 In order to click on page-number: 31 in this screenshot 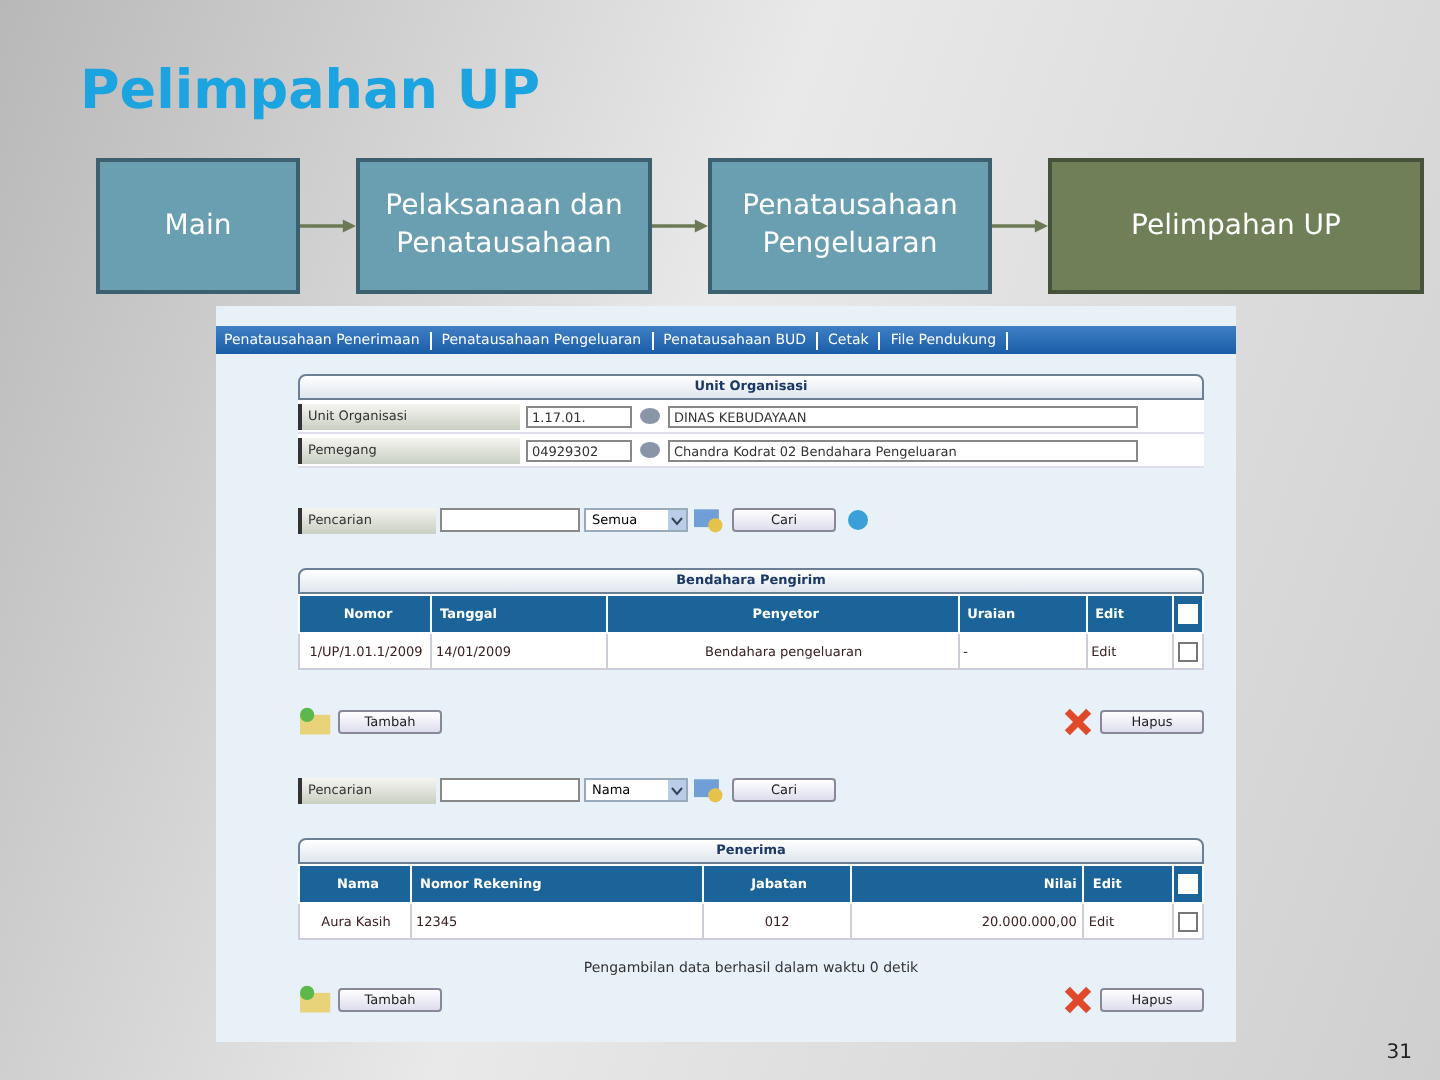, I will do `click(1399, 1053)`.